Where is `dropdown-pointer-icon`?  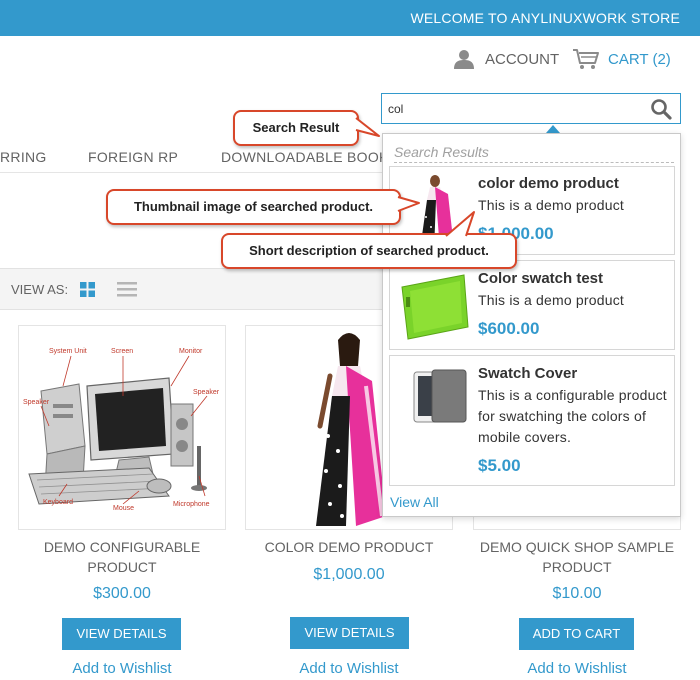 dropdown-pointer-icon is located at coordinates (553, 129).